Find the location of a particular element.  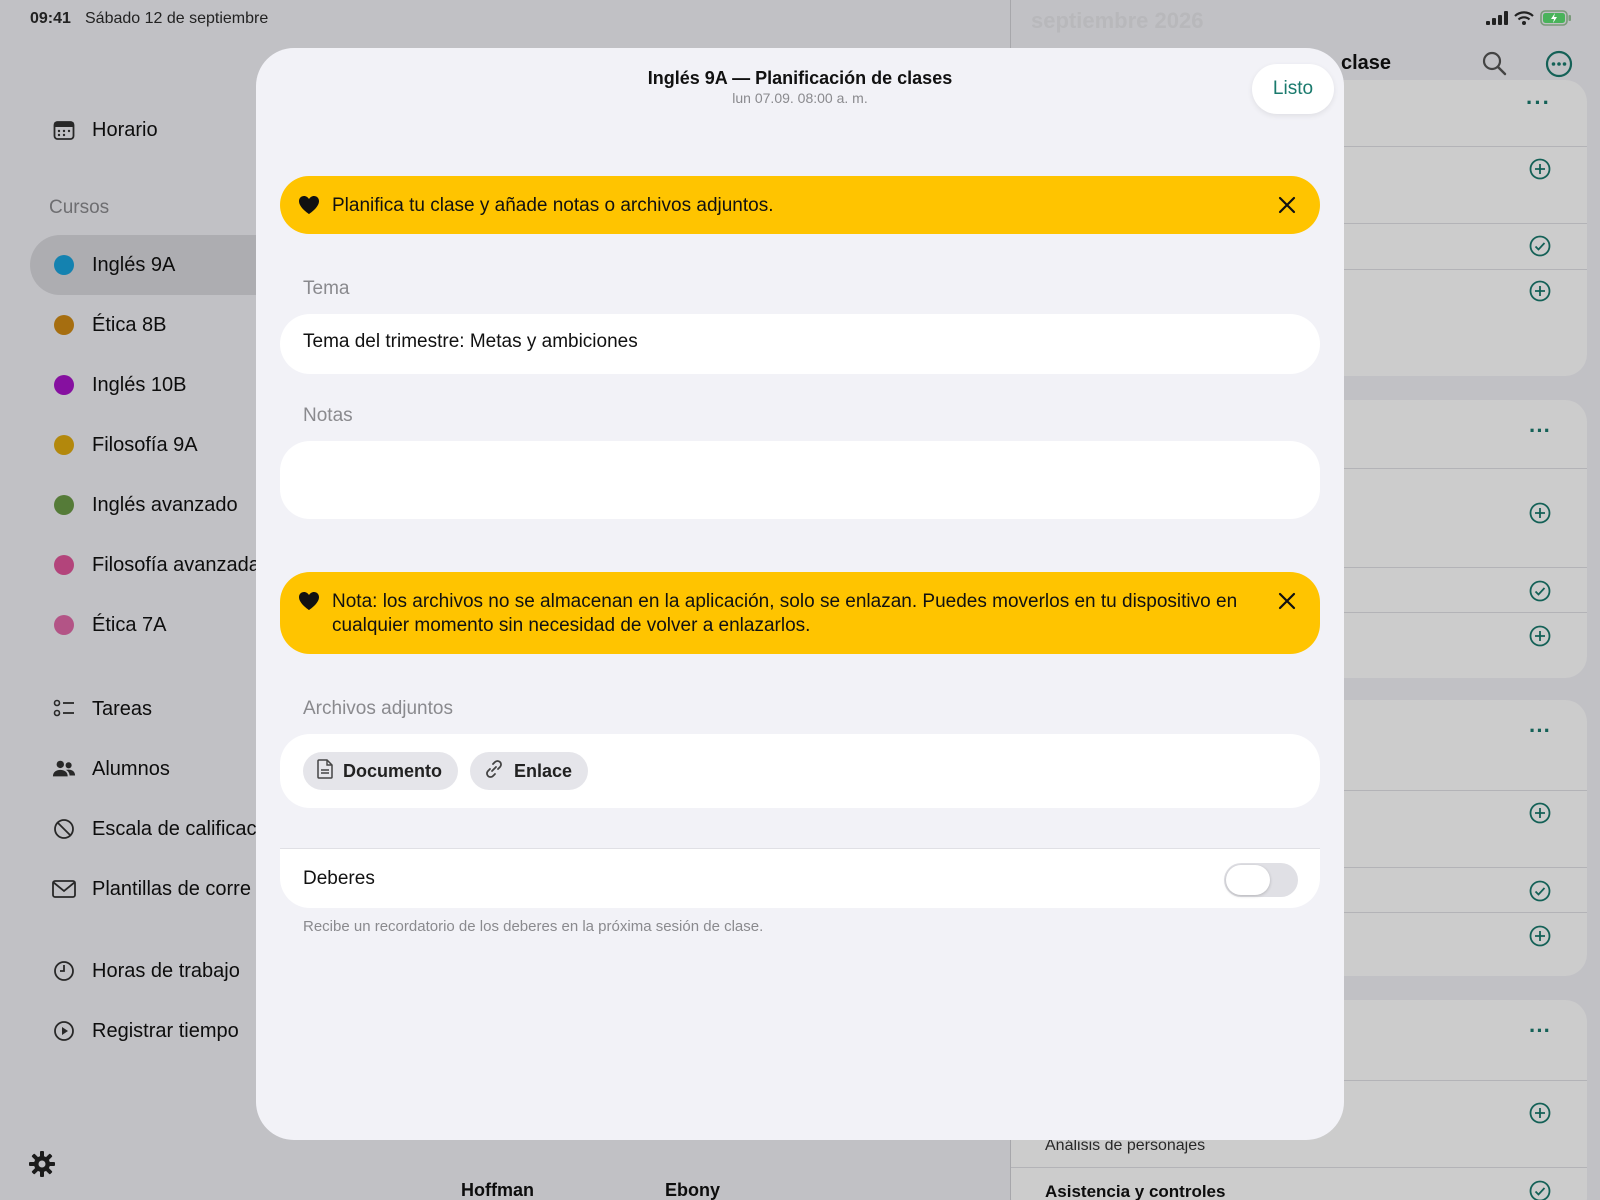

topic-label: Tema is located at coordinates (326, 288).